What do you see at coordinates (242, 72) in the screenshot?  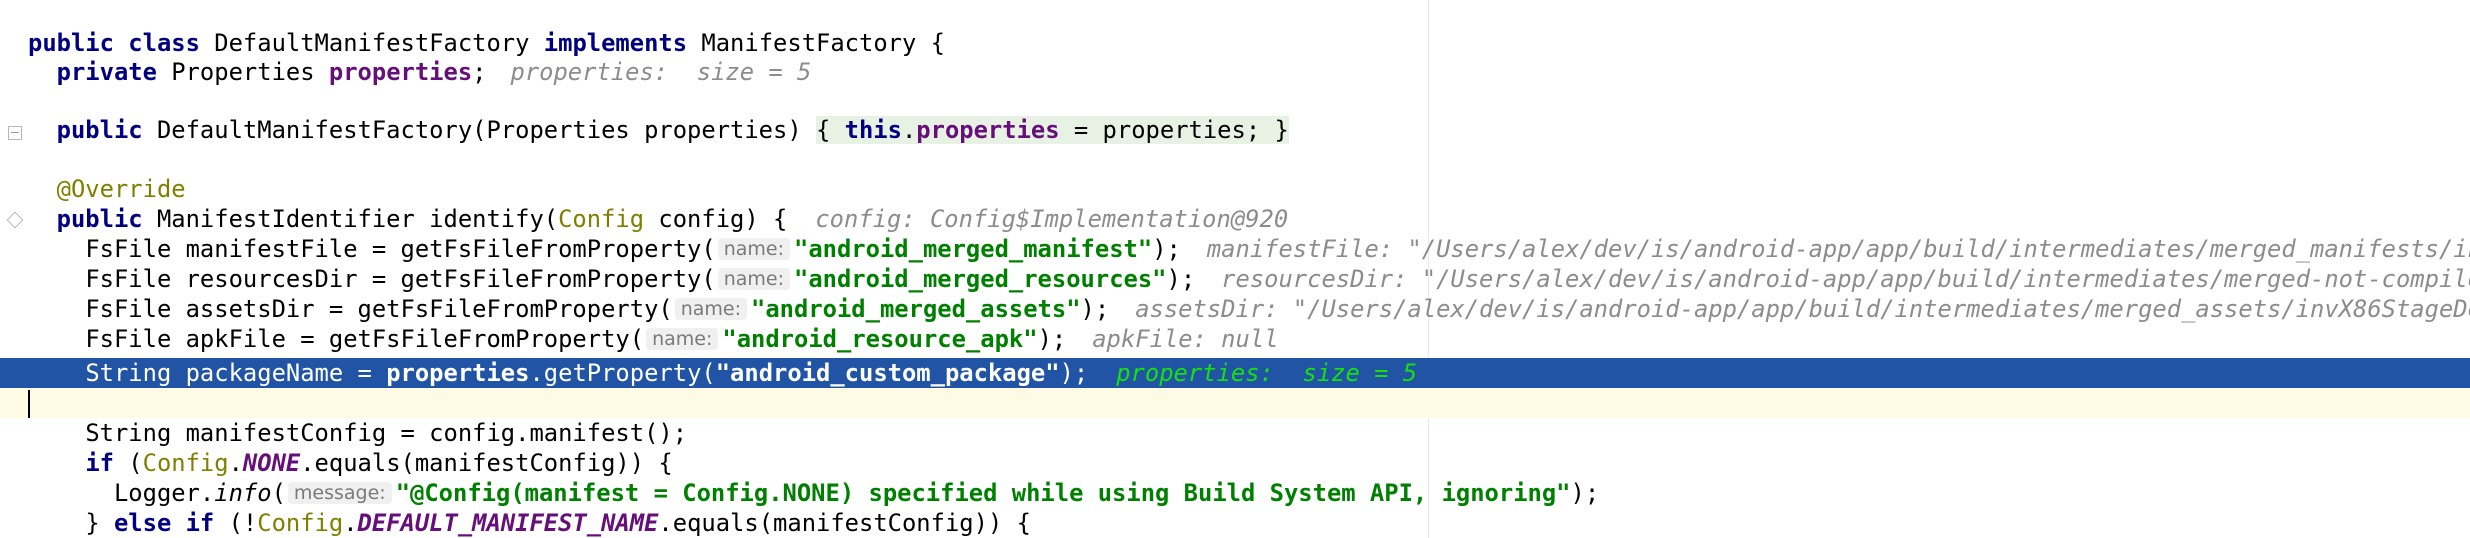 I see `code-text: Properties` at bounding box center [242, 72].